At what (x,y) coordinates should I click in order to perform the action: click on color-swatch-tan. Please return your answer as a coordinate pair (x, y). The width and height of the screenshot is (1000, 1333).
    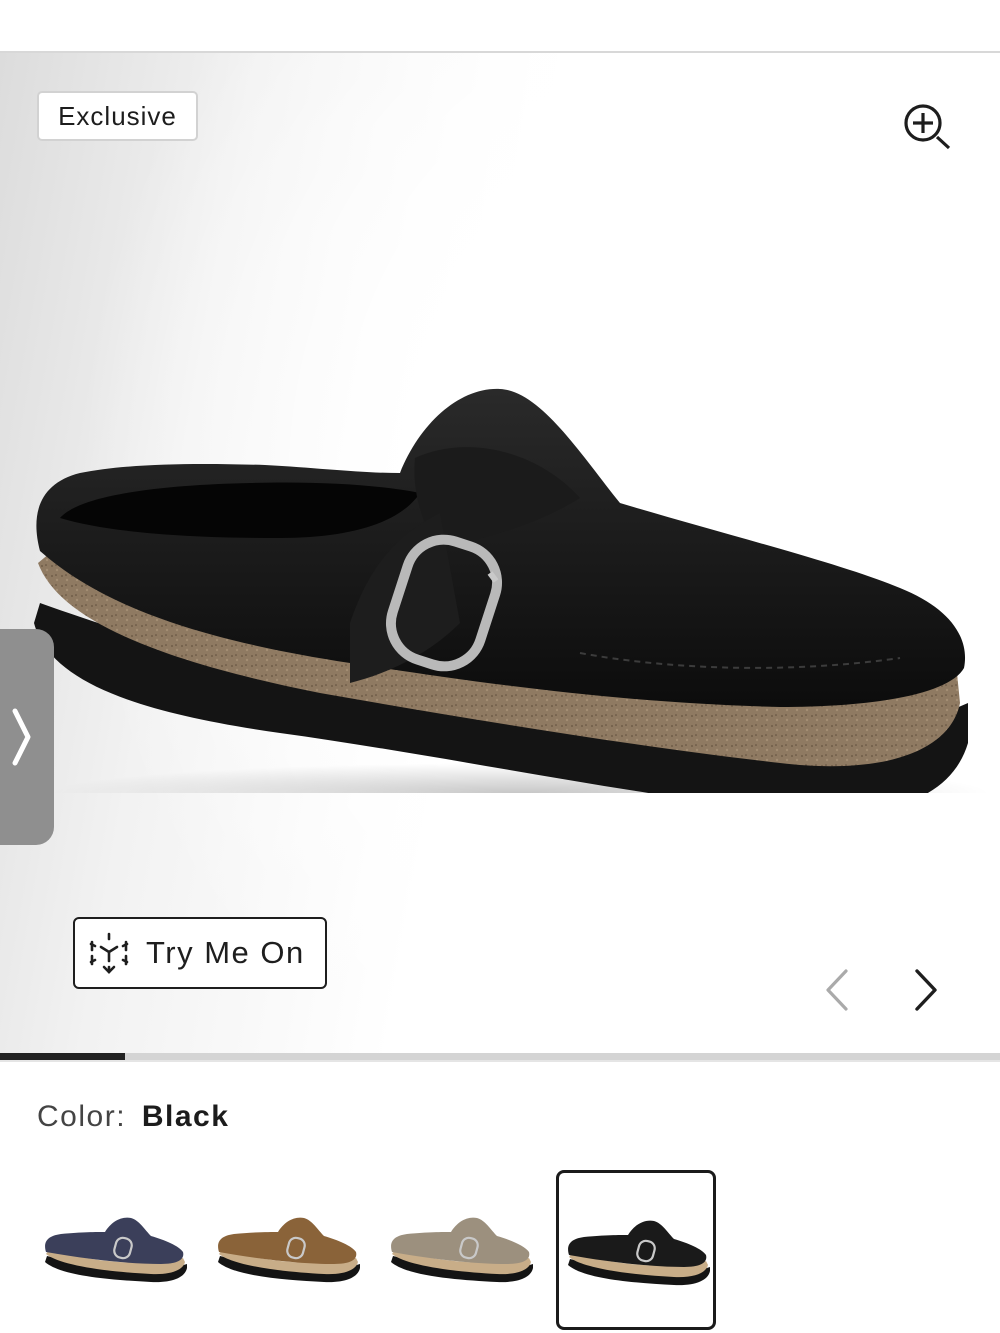
    Looking at the image, I should click on (289, 1250).